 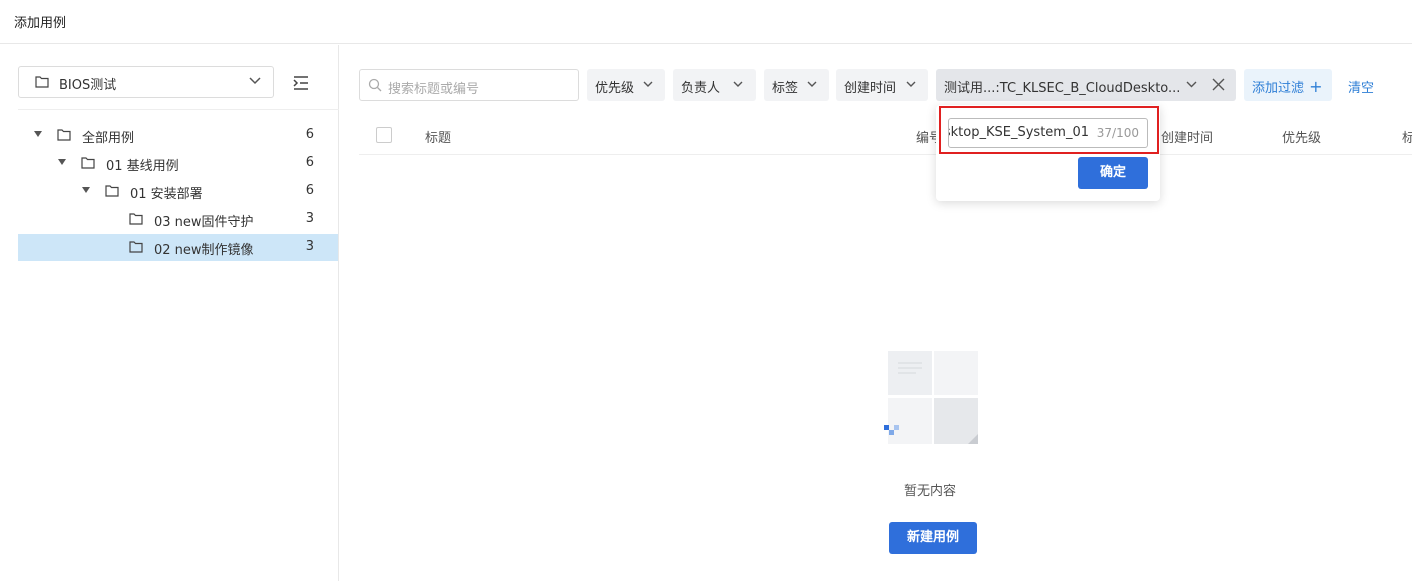 What do you see at coordinates (204, 250) in the screenshot?
I see `tree-item-label: 02 new制作镜像` at bounding box center [204, 250].